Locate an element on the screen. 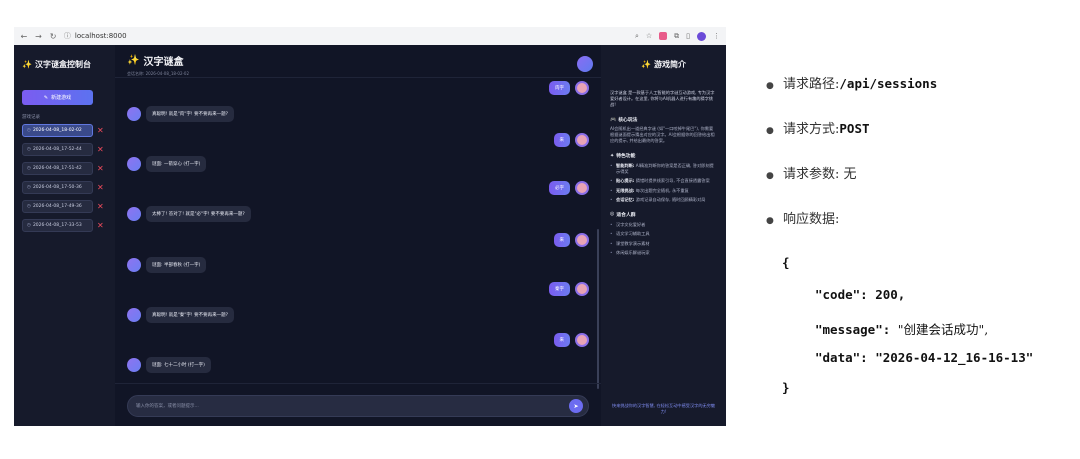 This screenshot has height=459, width=1080. note-path-value: /api/sessions is located at coordinates (888, 83).